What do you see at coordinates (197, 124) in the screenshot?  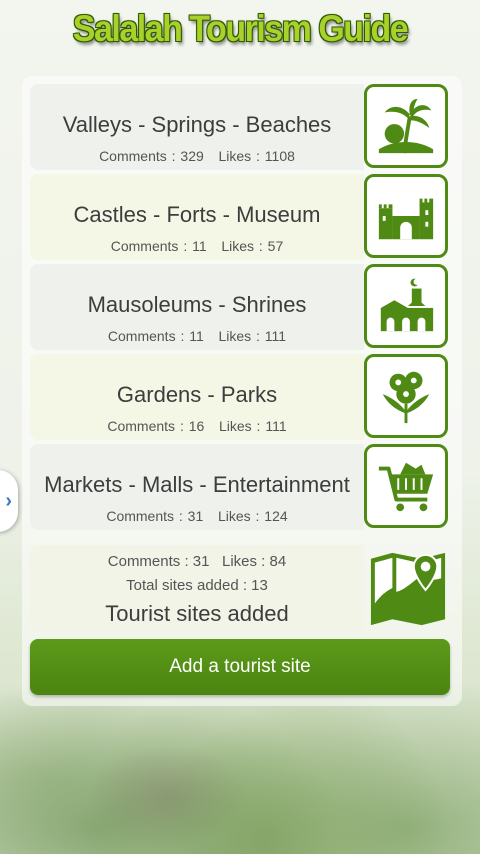 I see `category-name: Valleys - Springs - Beaches` at bounding box center [197, 124].